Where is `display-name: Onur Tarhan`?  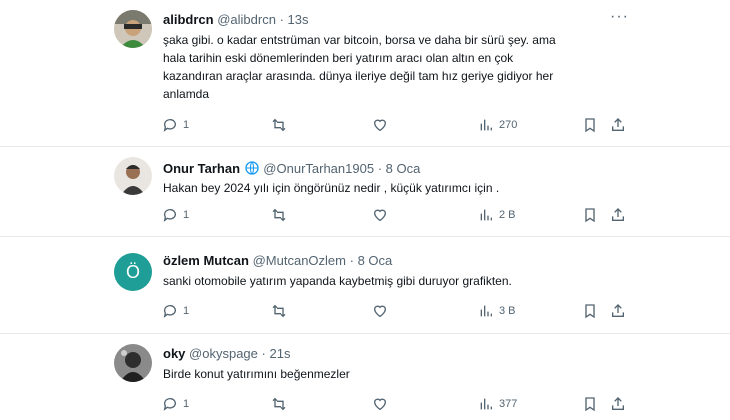
display-name: Onur Tarhan is located at coordinates (201, 168).